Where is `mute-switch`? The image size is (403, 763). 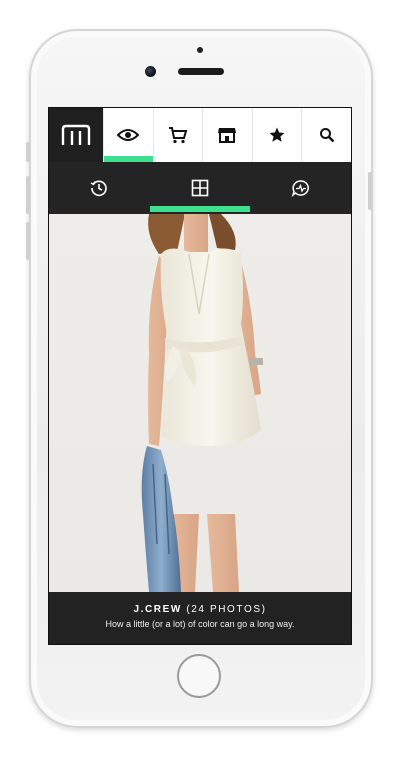 mute-switch is located at coordinates (28, 152).